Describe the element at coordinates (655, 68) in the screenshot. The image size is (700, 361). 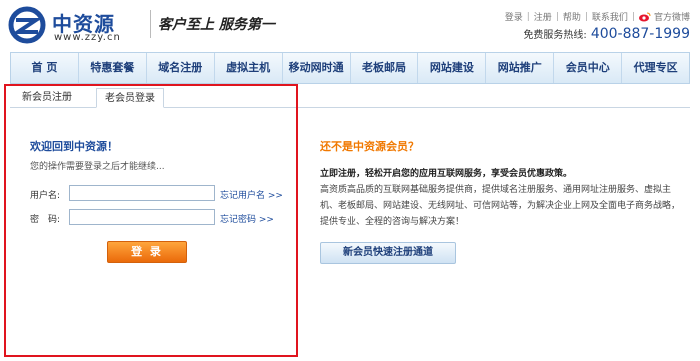
I see `nav-item-agent: 代理专区` at that location.